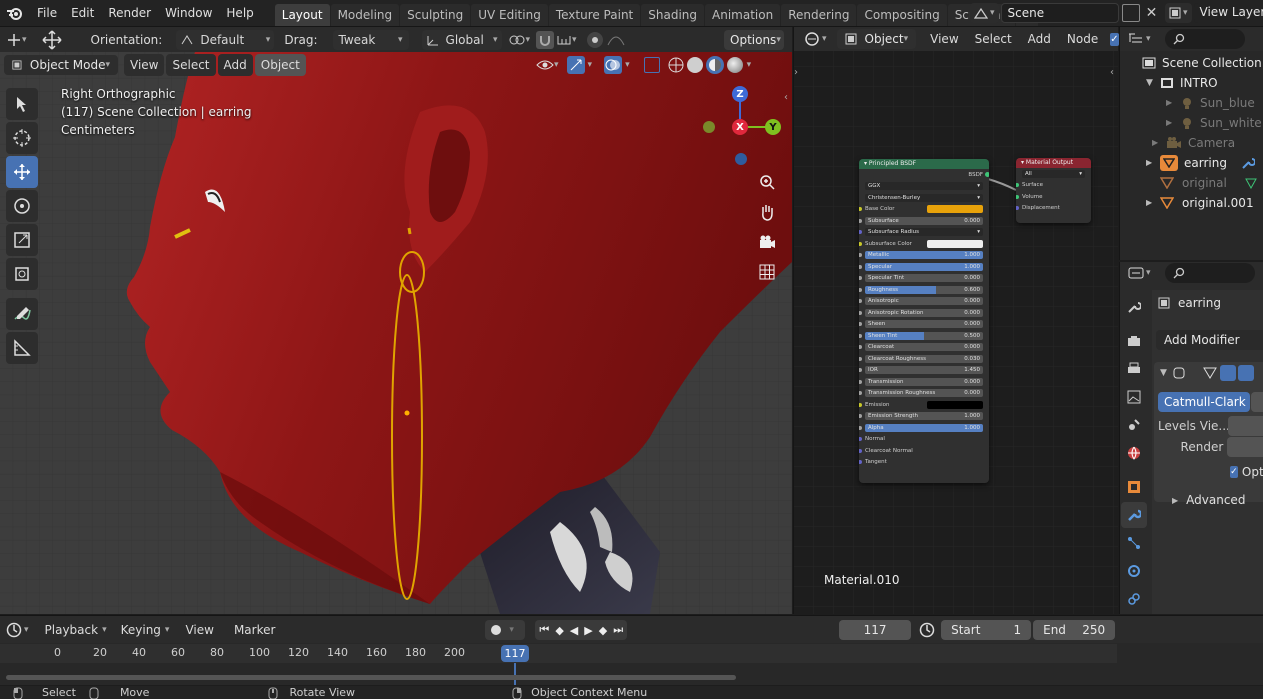 The height and width of the screenshot is (699, 1263). Describe the element at coordinates (1191, 123) in the screenshot. I see `outliner-item-sun-white: ▶ Sun_white` at that location.